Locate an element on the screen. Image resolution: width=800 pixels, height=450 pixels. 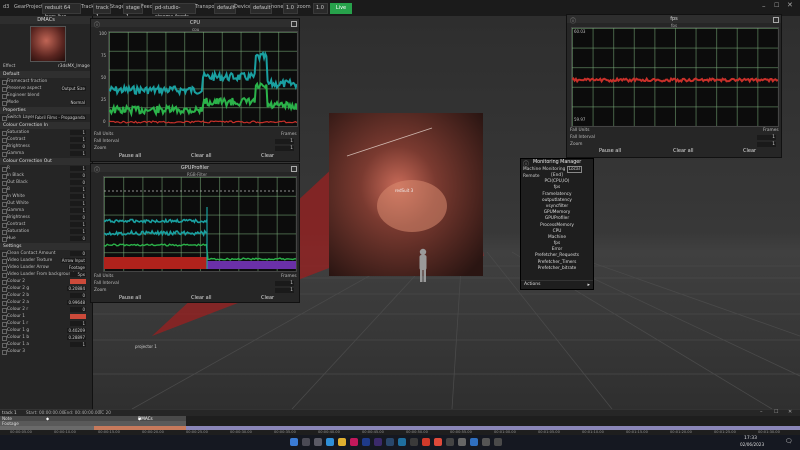
property-value: Fabril Films - Propaganda is located at coordinates (59, 117).